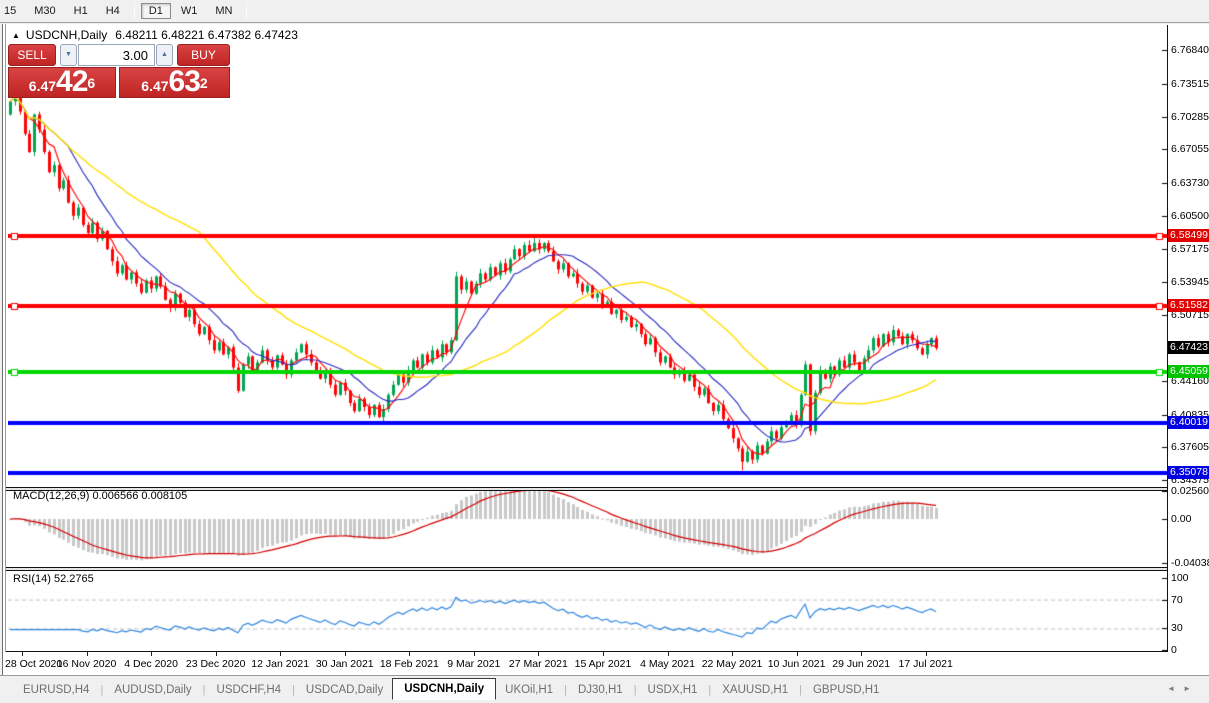 The image size is (1209, 703). Describe the element at coordinates (32, 55) in the screenshot. I see `sell-button: SELL` at that location.